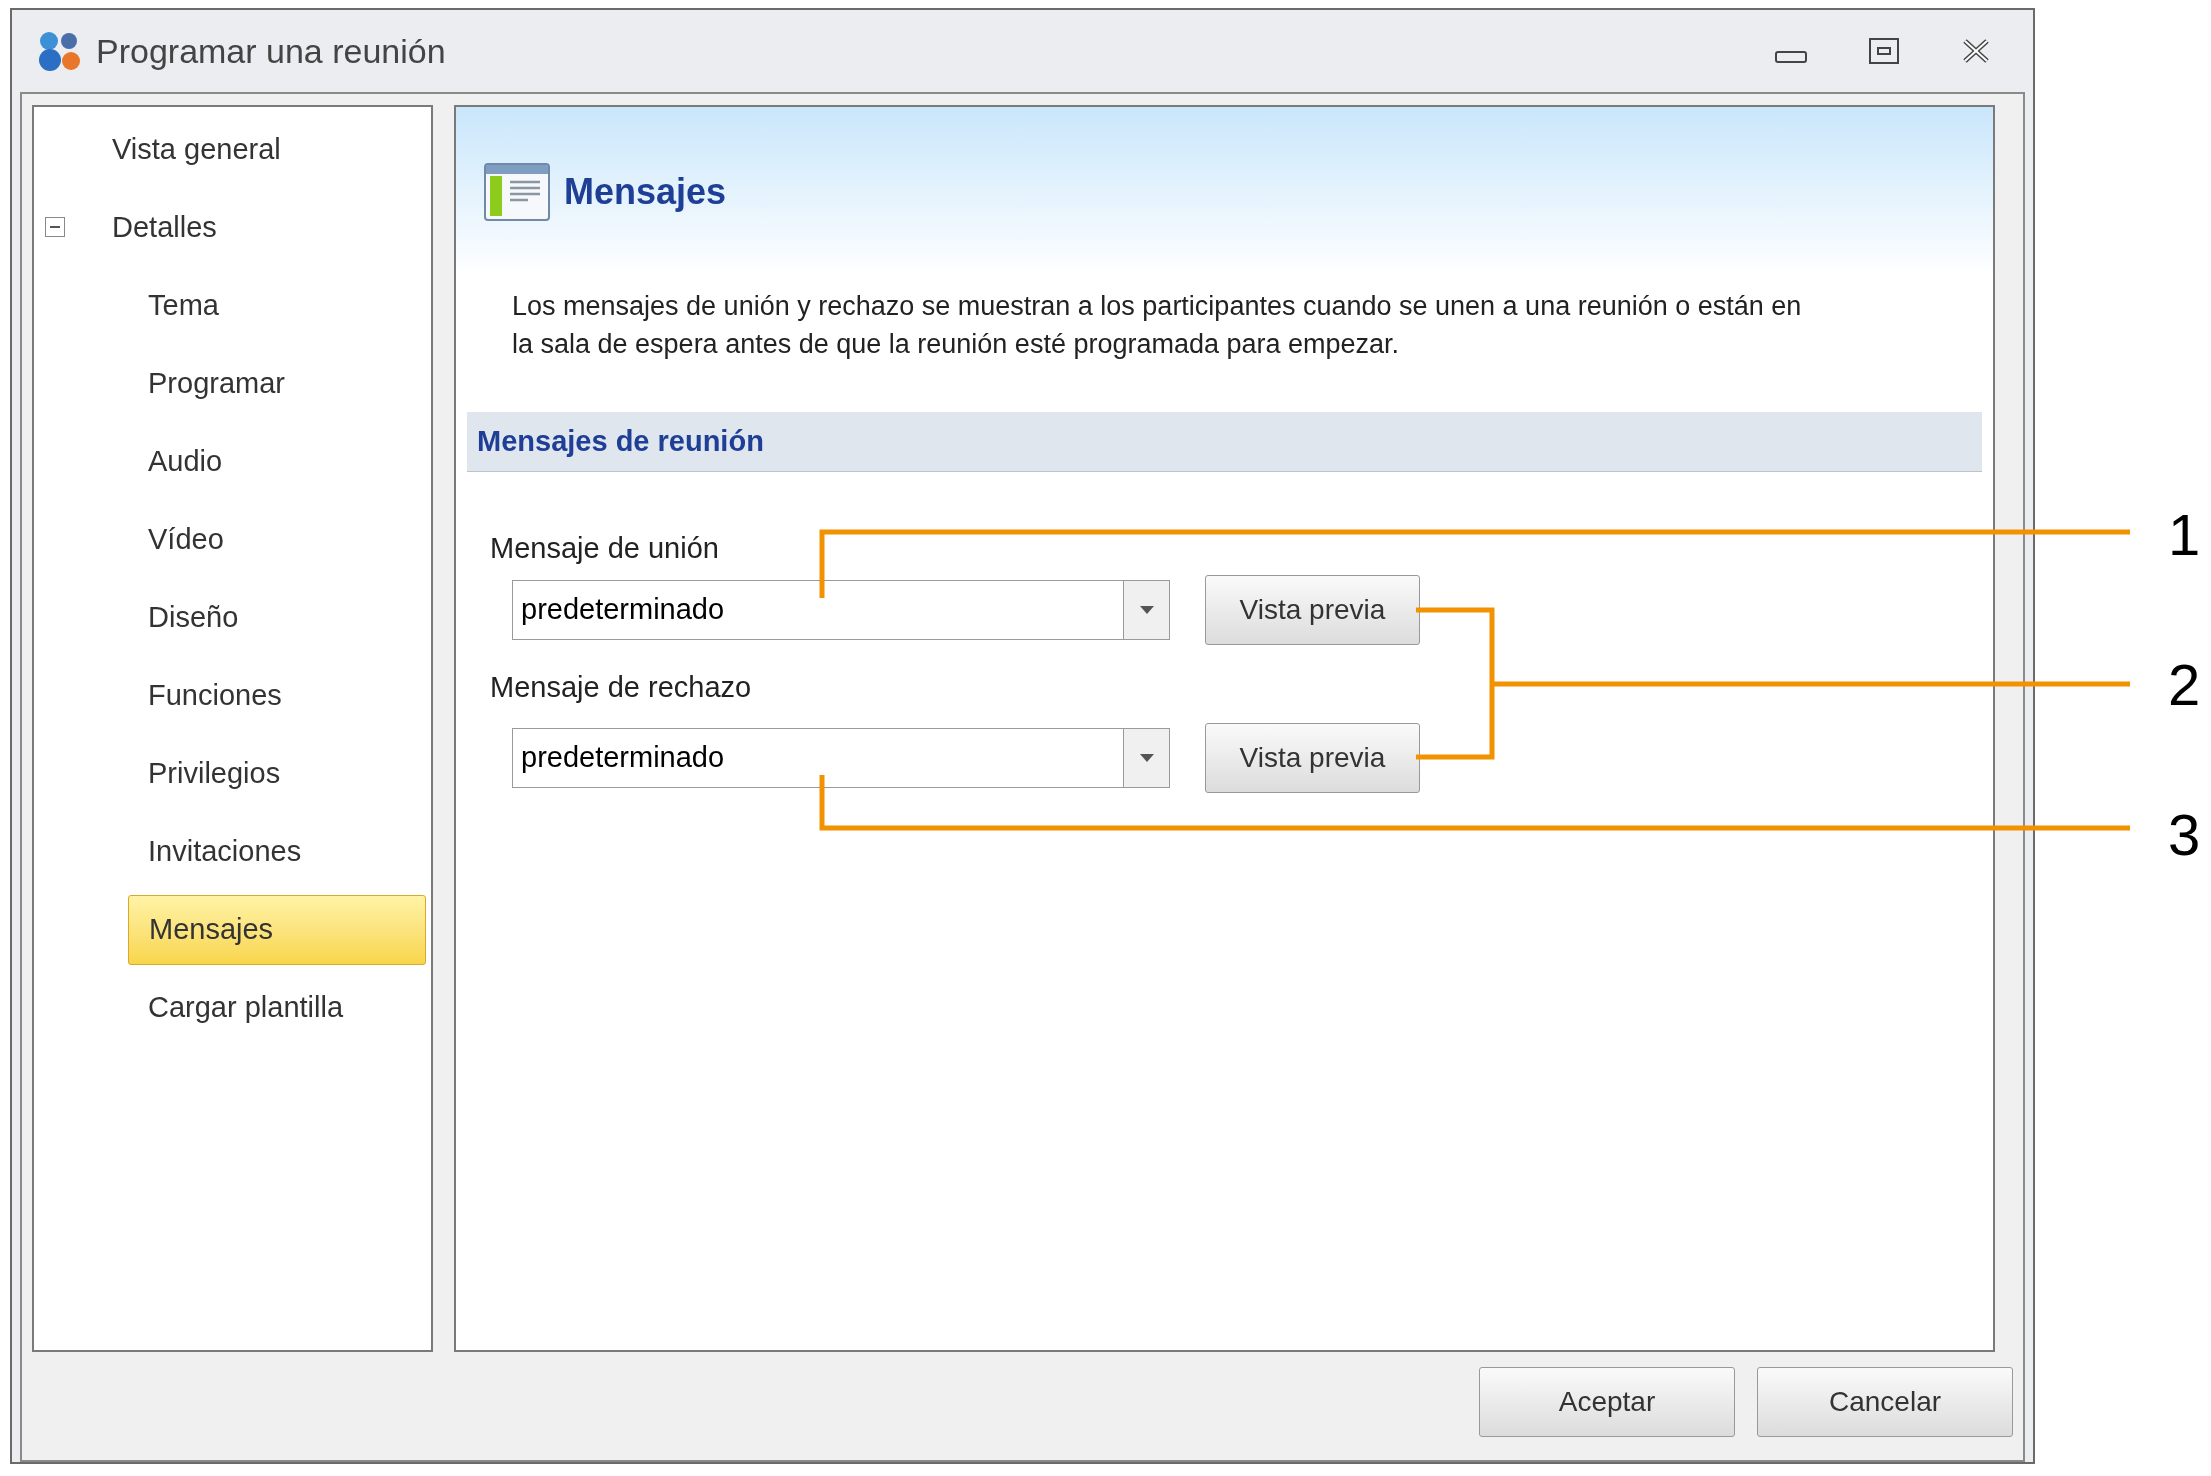 Image resolution: width=2211 pixels, height=1476 pixels. Describe the element at coordinates (645, 192) in the screenshot. I see `page-title: Mensajes` at that location.